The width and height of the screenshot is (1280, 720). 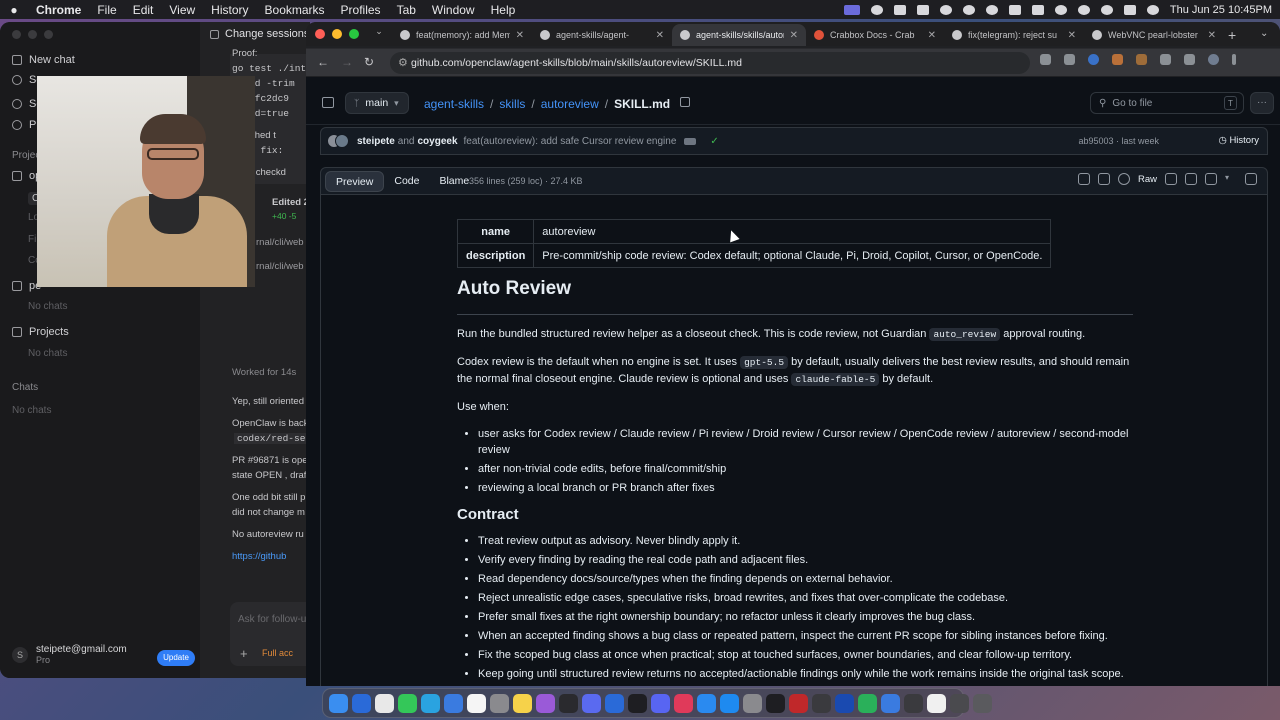 What do you see at coordinates (377, 103) in the screenshot?
I see `branch-selector: ᛉ main ▾` at bounding box center [377, 103].